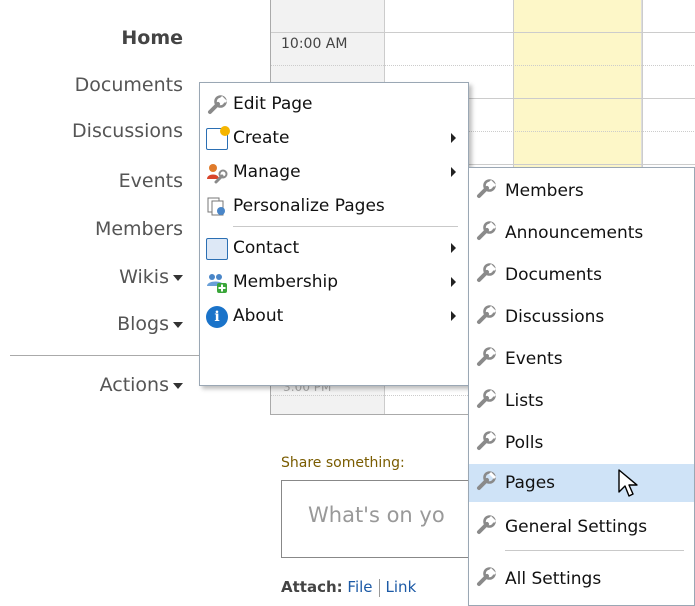 This screenshot has height=606, width=695. What do you see at coordinates (376, 515) in the screenshot?
I see `share-placeholder: What's on yo` at bounding box center [376, 515].